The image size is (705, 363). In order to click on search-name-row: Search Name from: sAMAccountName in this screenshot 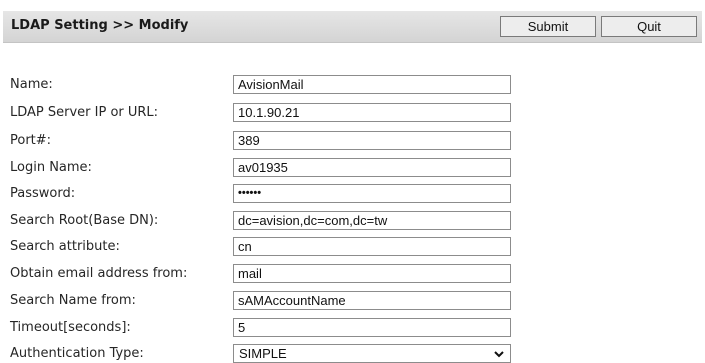, I will do `click(352, 302)`.